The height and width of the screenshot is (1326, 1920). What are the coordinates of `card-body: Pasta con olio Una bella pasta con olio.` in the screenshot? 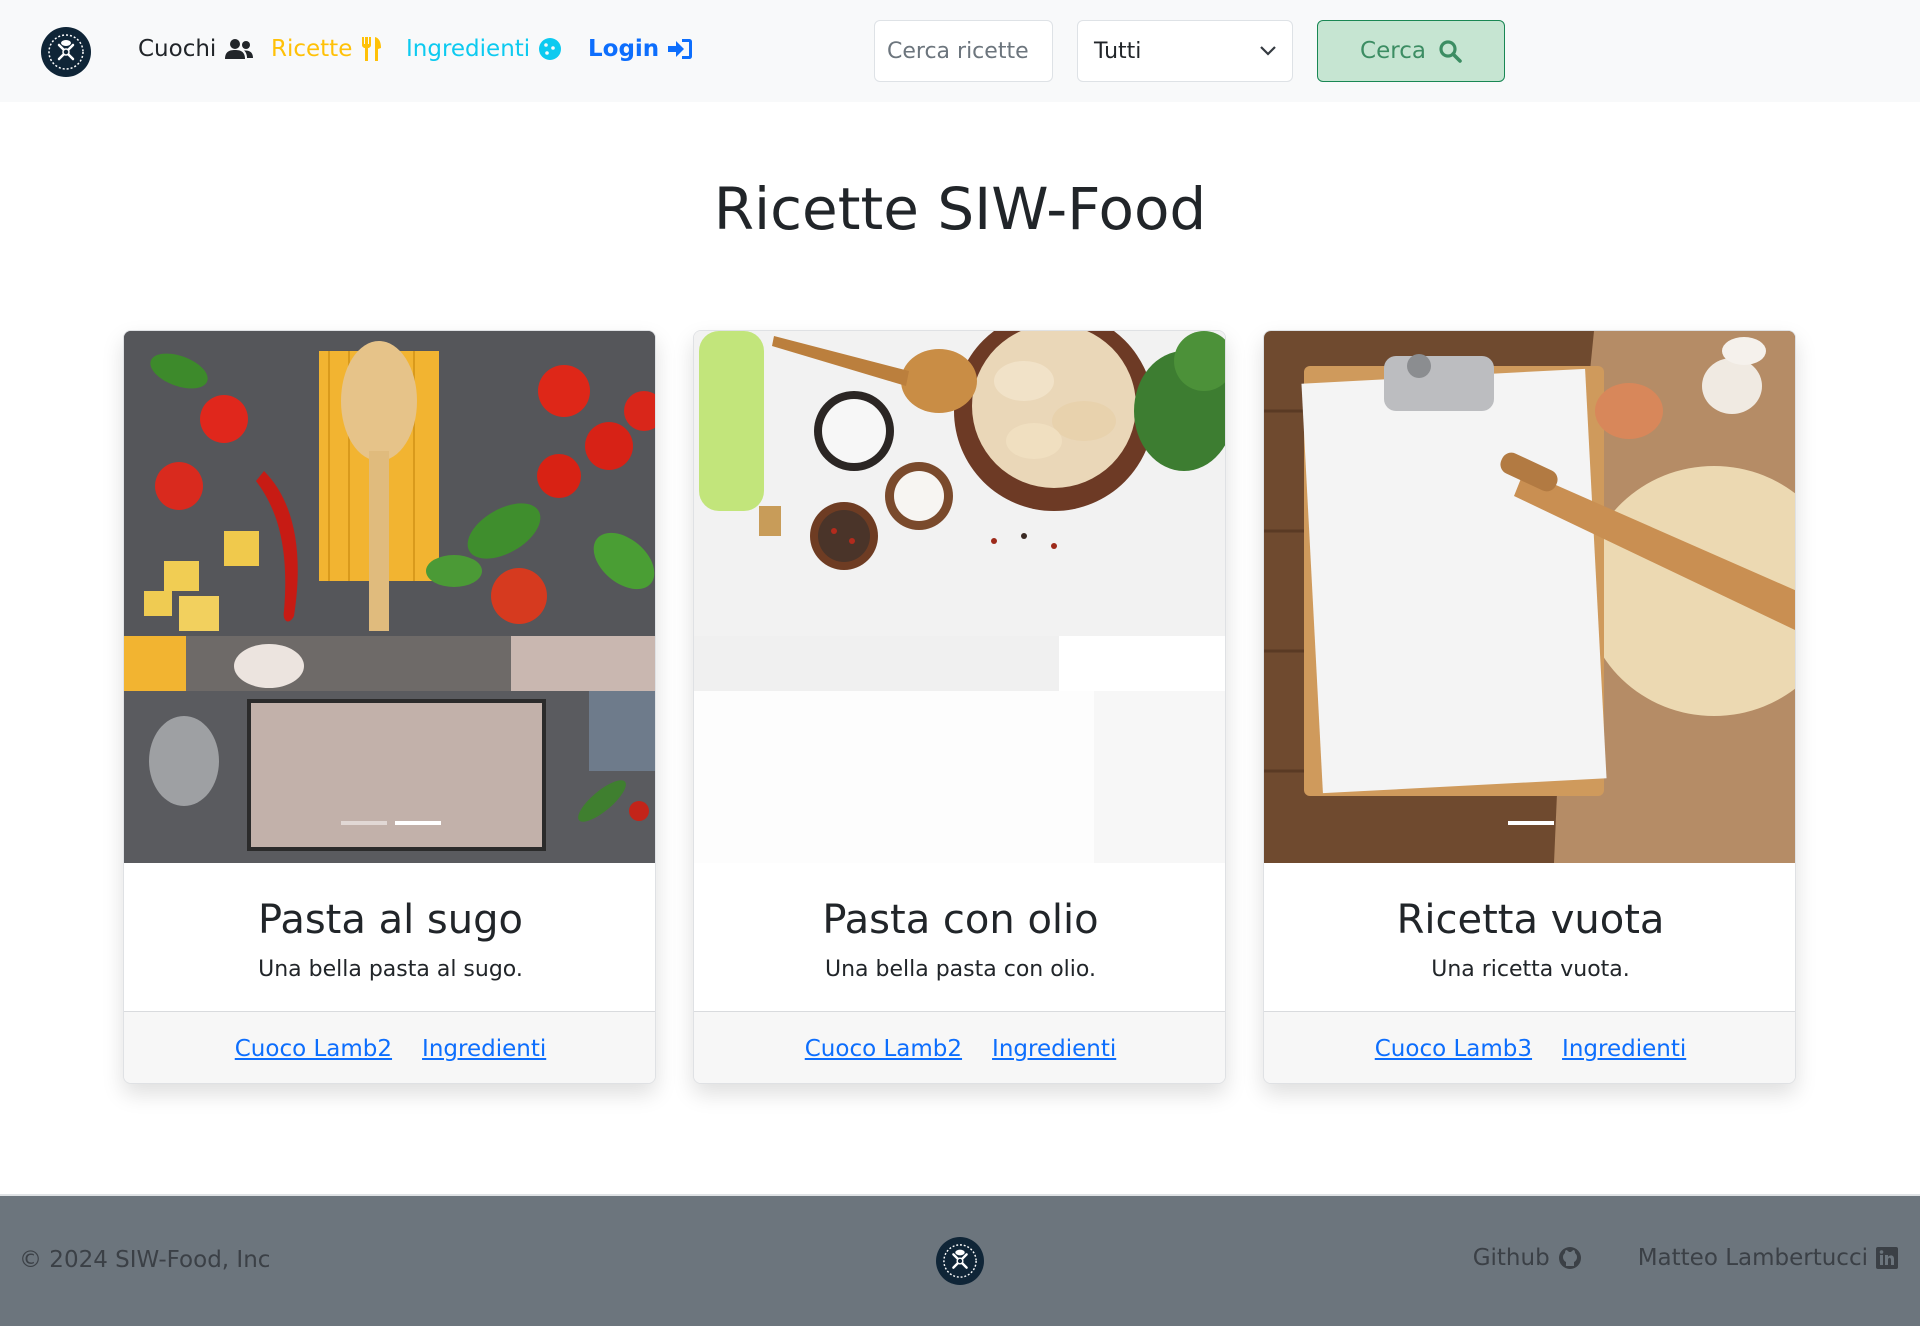 It's located at (959, 937).